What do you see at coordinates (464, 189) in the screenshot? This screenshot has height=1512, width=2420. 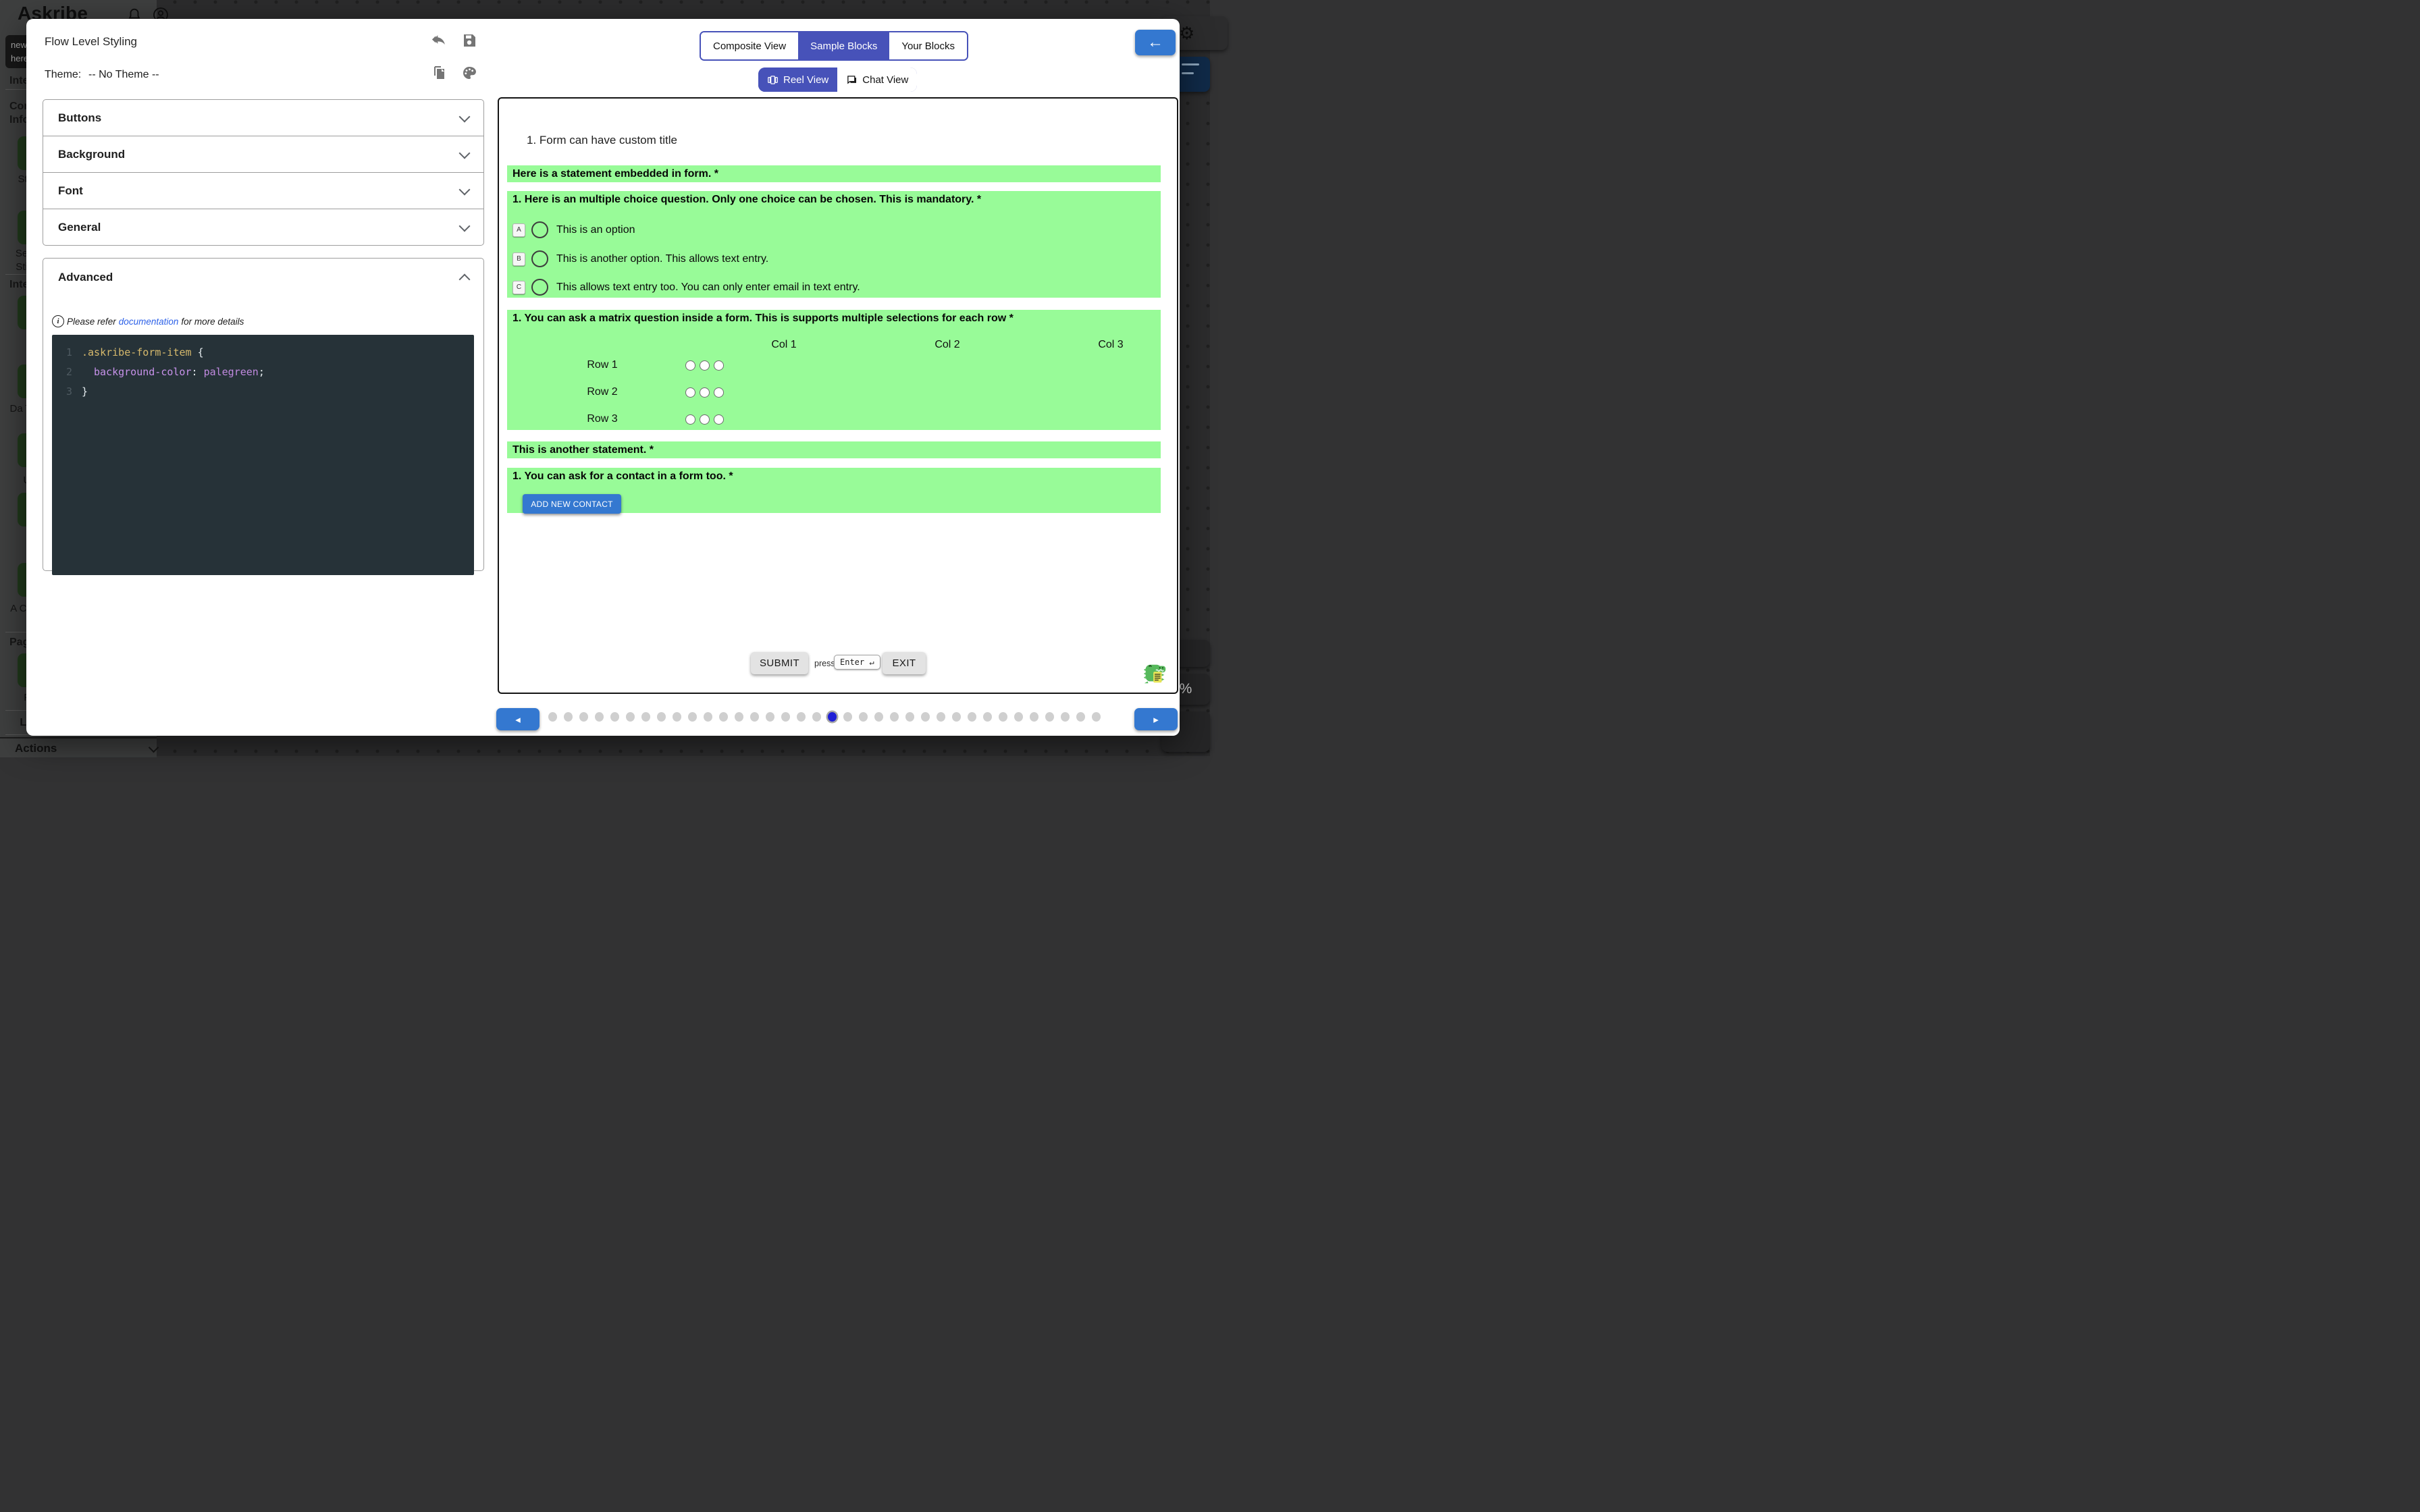 I see `chevron-down-icon` at bounding box center [464, 189].